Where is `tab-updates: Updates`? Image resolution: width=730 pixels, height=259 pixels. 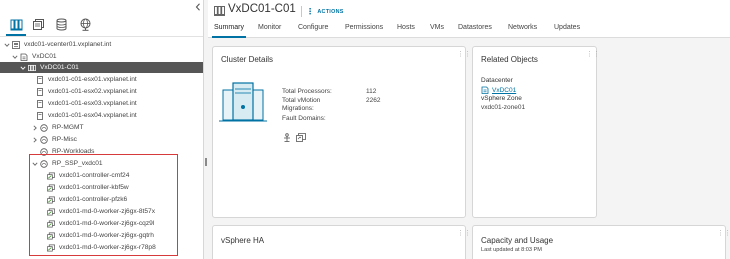
tab-updates: Updates is located at coordinates (567, 30).